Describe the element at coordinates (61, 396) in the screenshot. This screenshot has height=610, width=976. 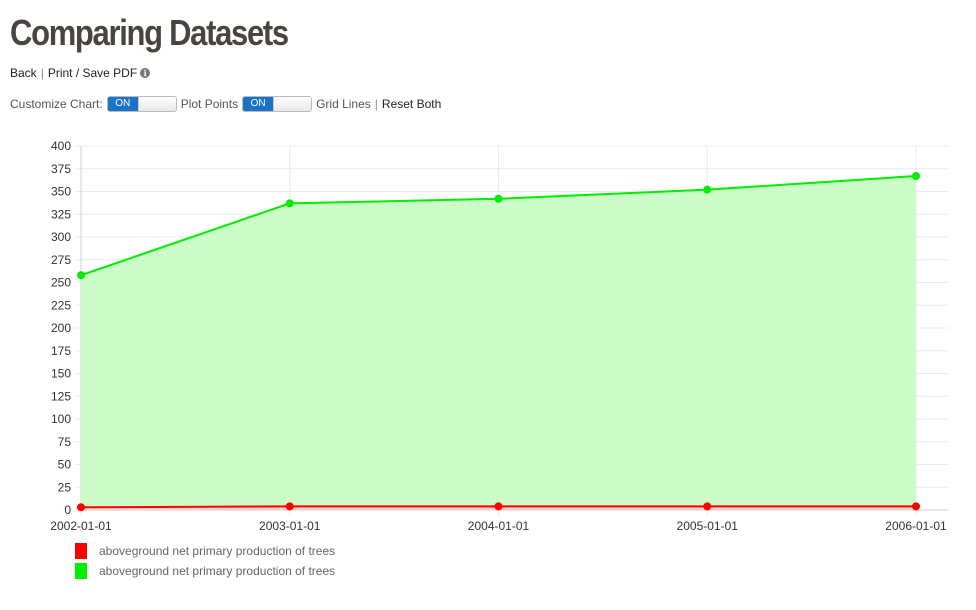
I see `y-tick-label: 125` at that location.